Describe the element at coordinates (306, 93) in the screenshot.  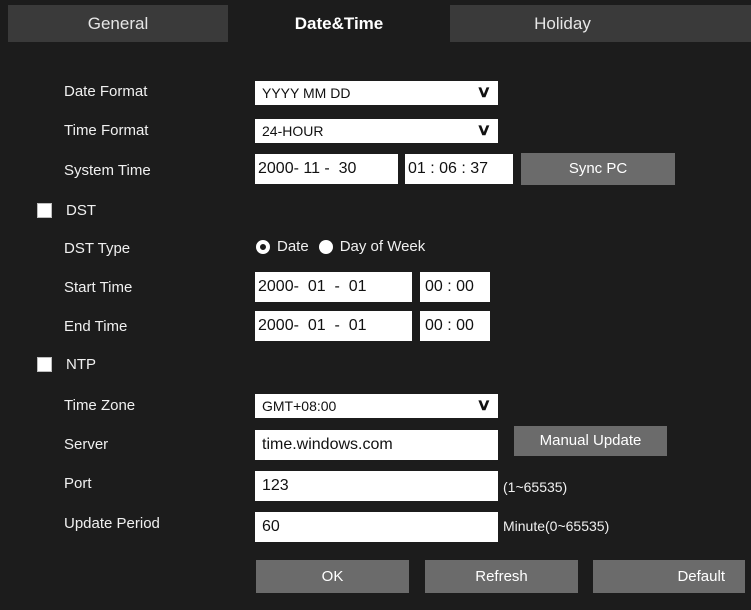
I see `date-format-value: YYYY MM DD` at that location.